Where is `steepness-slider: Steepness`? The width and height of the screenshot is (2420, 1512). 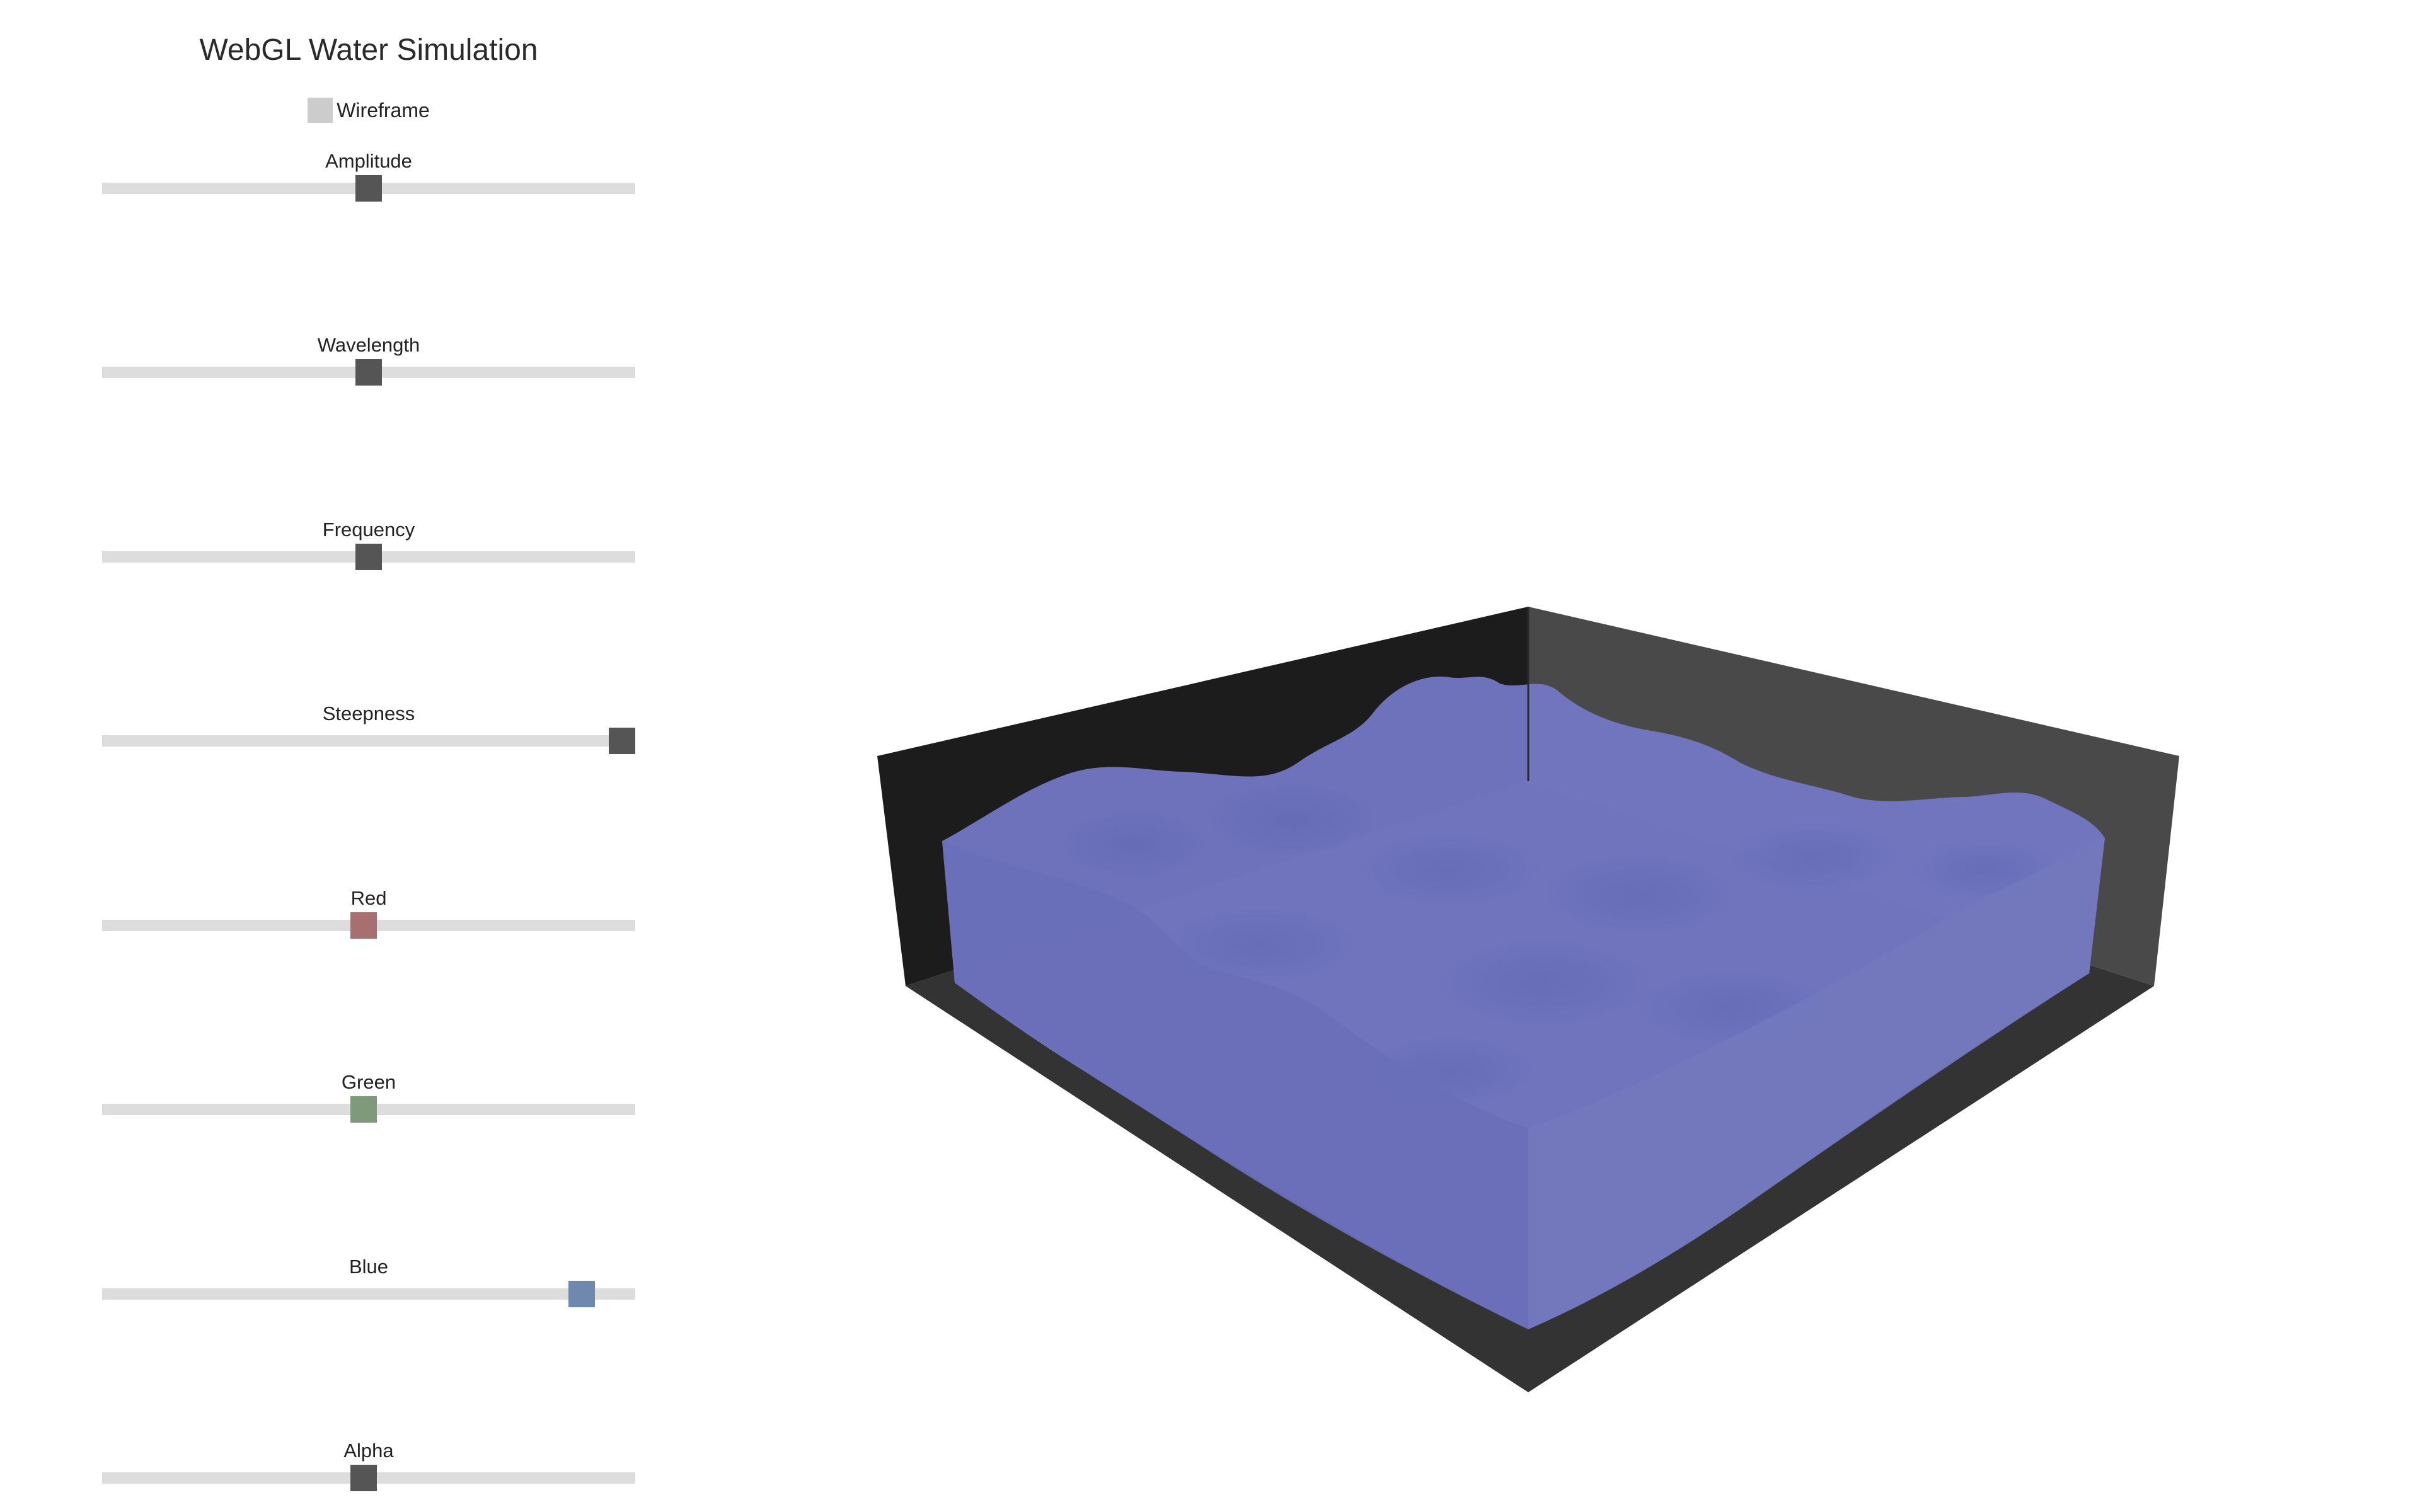
steepness-slider: Steepness is located at coordinates (369, 728).